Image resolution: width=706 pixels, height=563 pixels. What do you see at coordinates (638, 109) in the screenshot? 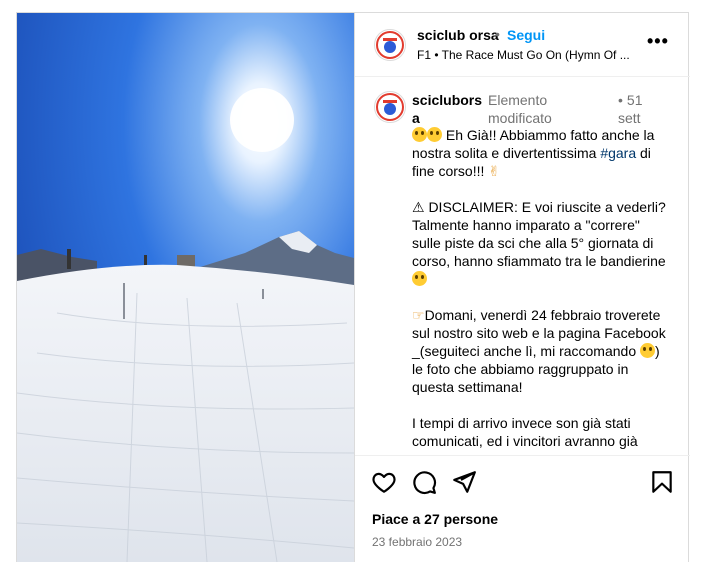
I see `caption-timestamp: • 51 sett` at bounding box center [638, 109].